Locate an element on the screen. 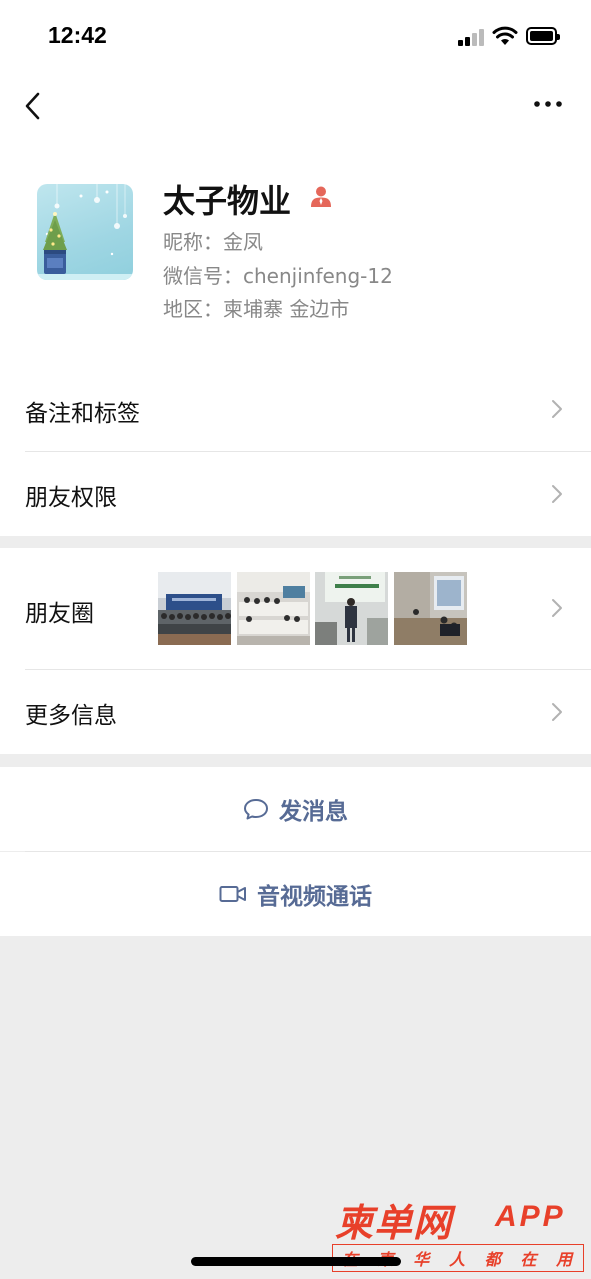 The width and height of the screenshot is (591, 1279). send-message-label: 发消息 is located at coordinates (313, 812).